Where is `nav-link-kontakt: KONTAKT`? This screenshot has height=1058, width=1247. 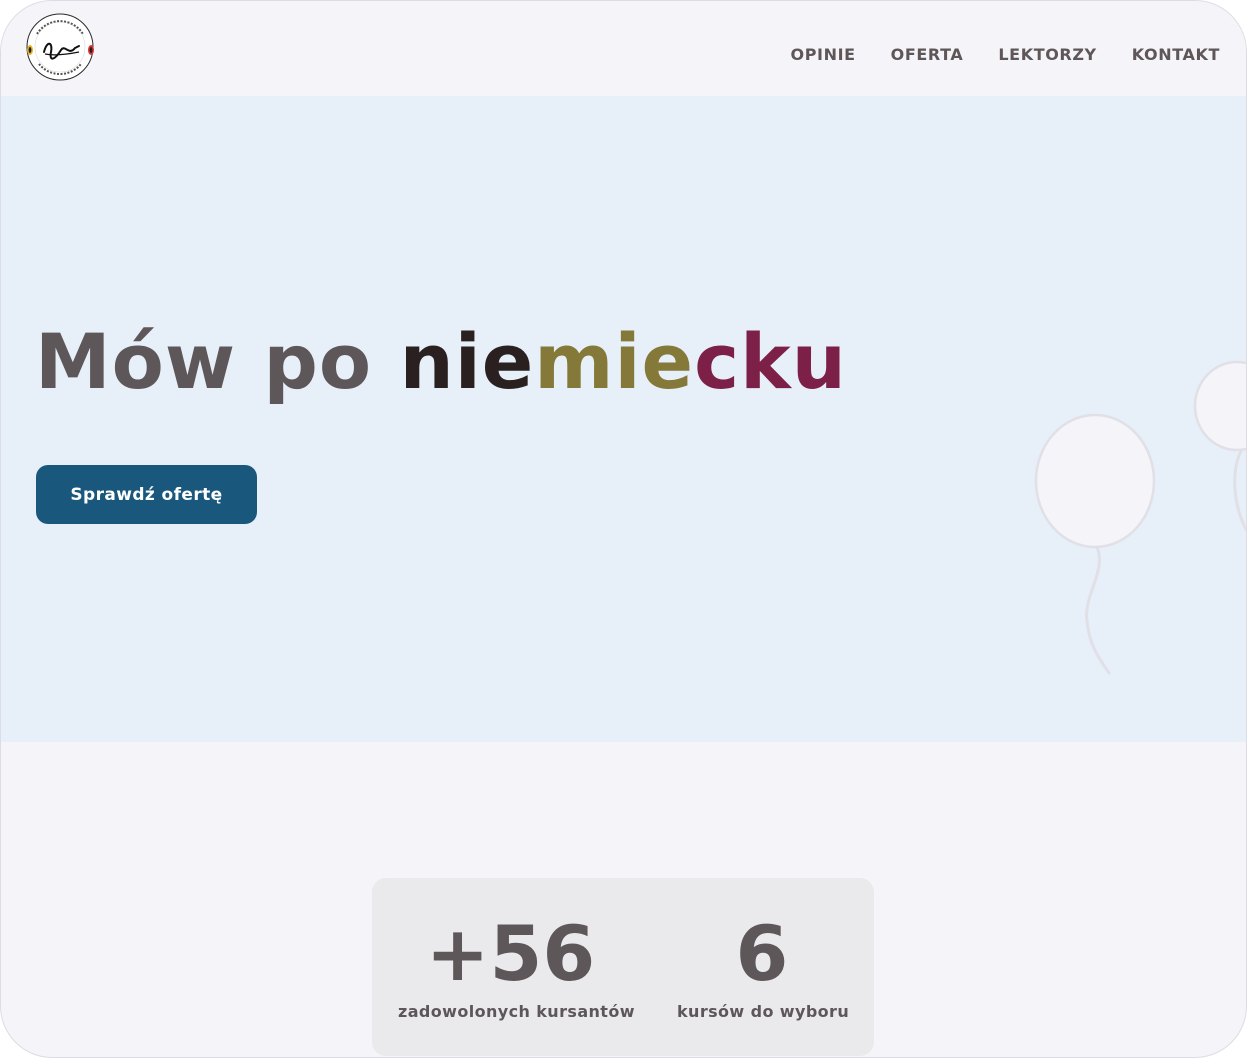 nav-link-kontakt: KONTAKT is located at coordinates (1176, 54).